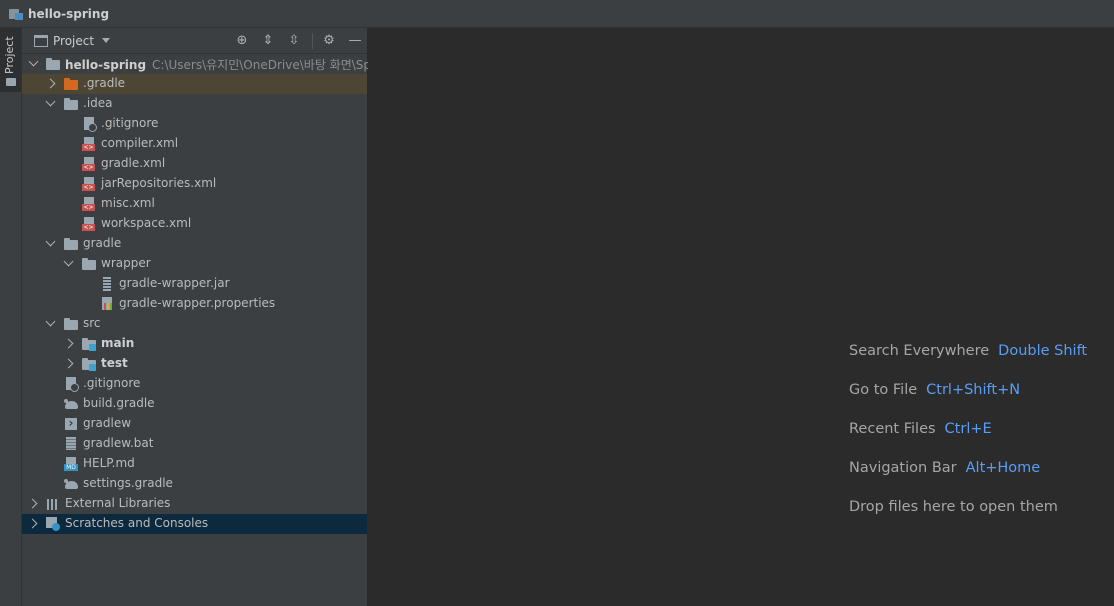  Describe the element at coordinates (107, 423) in the screenshot. I see `tree-item-label: gradlew` at that location.